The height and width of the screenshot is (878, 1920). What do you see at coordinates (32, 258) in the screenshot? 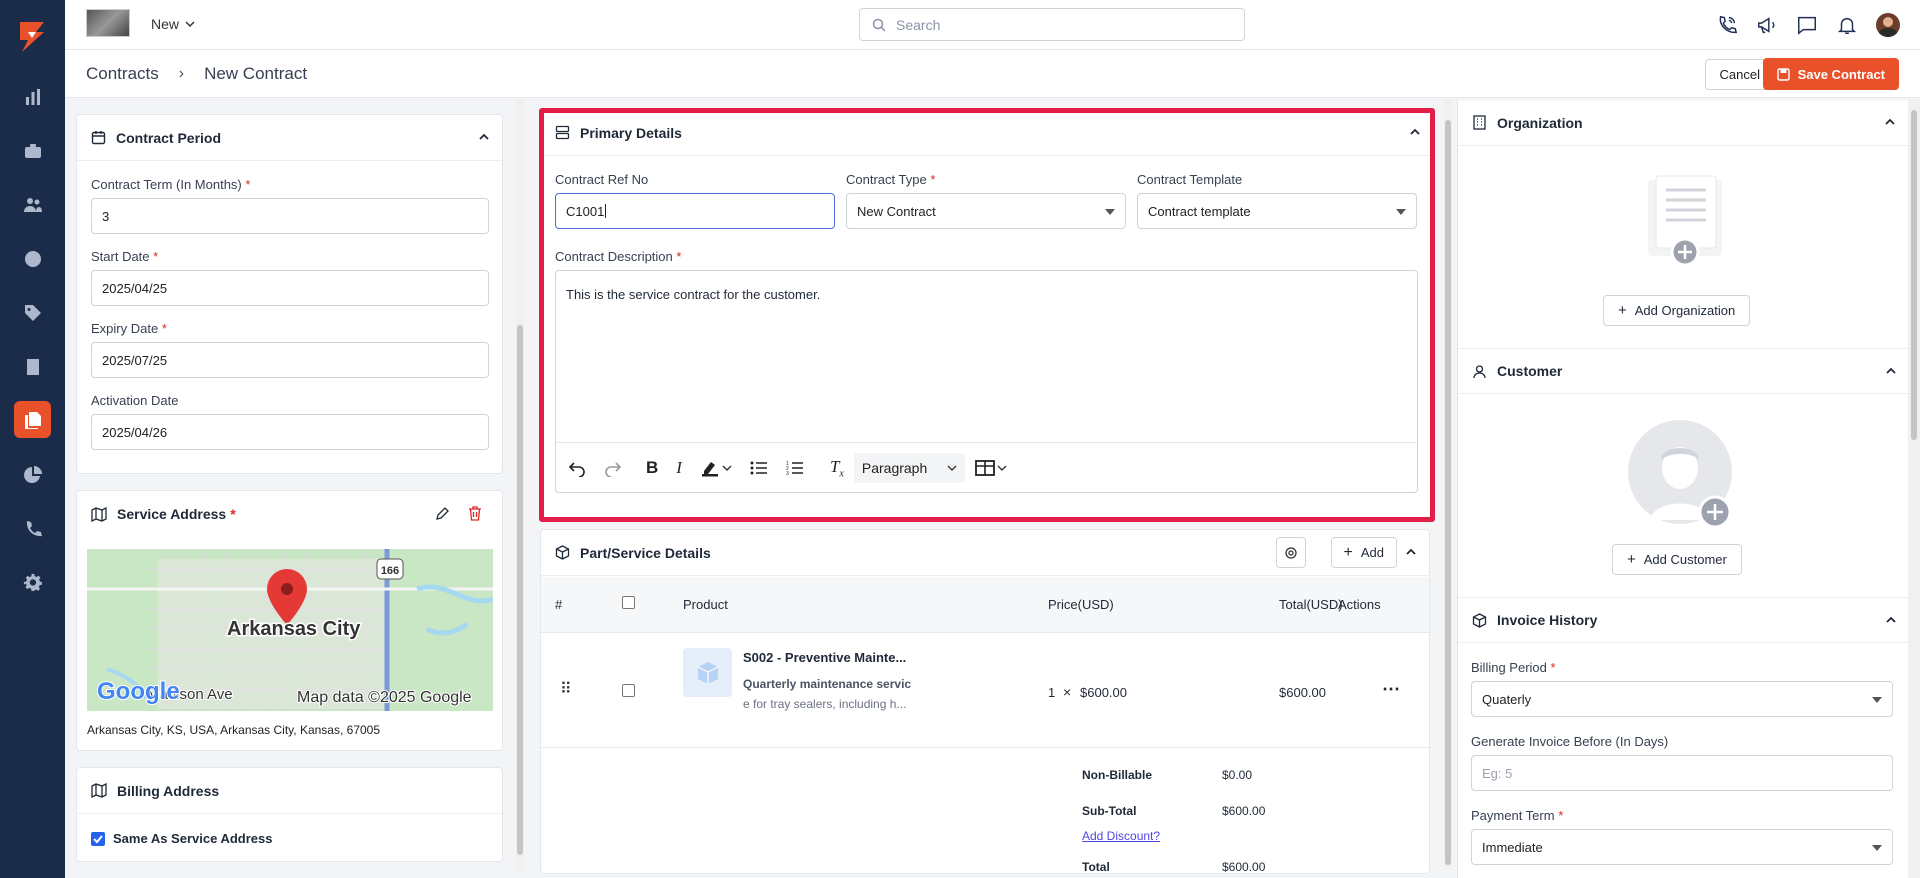
I see `sidebar-item-time` at bounding box center [32, 258].